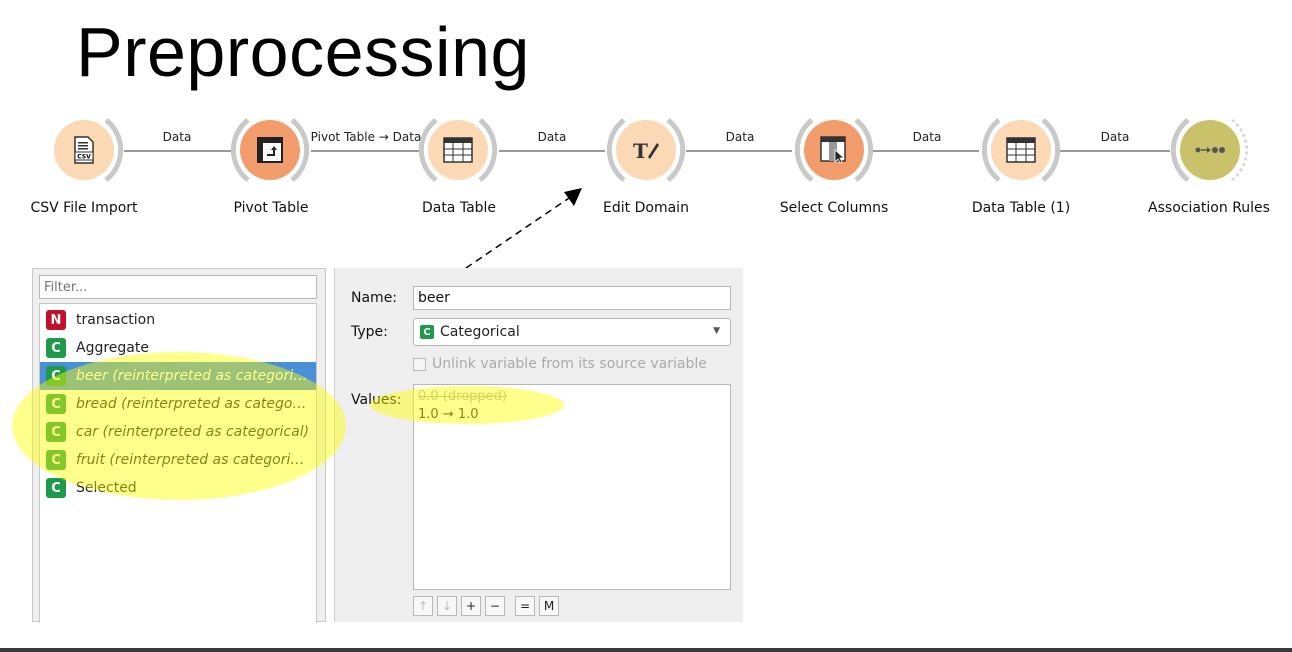 This screenshot has width=1292, height=652. What do you see at coordinates (572, 298) in the screenshot?
I see `name-field` at bounding box center [572, 298].